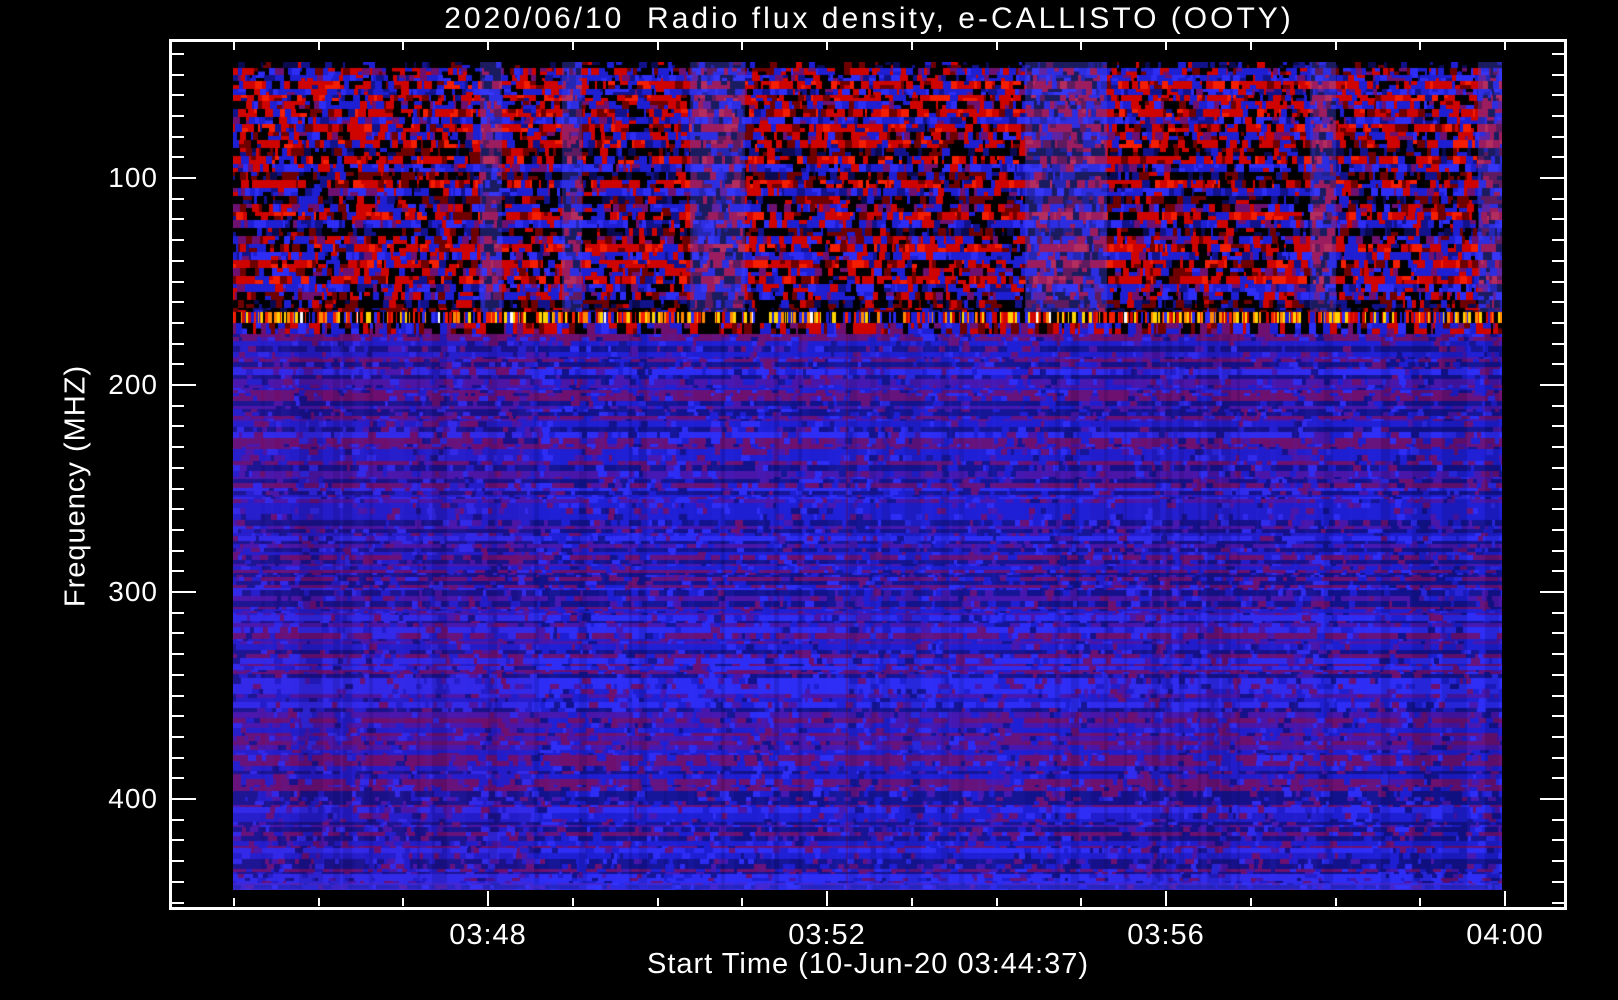  What do you see at coordinates (488, 935) in the screenshot?
I see `x-tick-label: 03:48` at bounding box center [488, 935].